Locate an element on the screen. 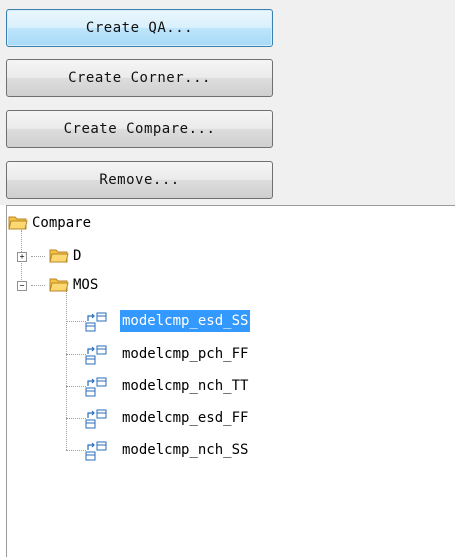  tree-item-label: modelcmp_esd_FF is located at coordinates (185, 418).